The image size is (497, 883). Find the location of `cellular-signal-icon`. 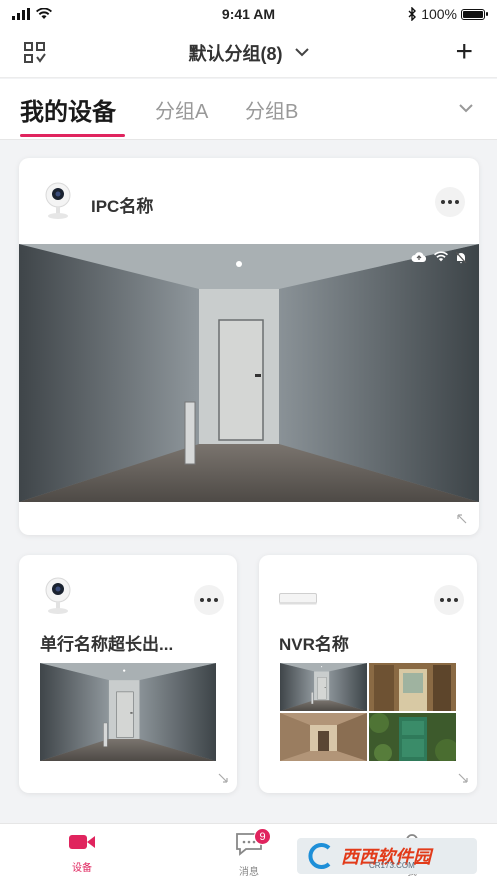

cellular-signal-icon is located at coordinates (21, 14).